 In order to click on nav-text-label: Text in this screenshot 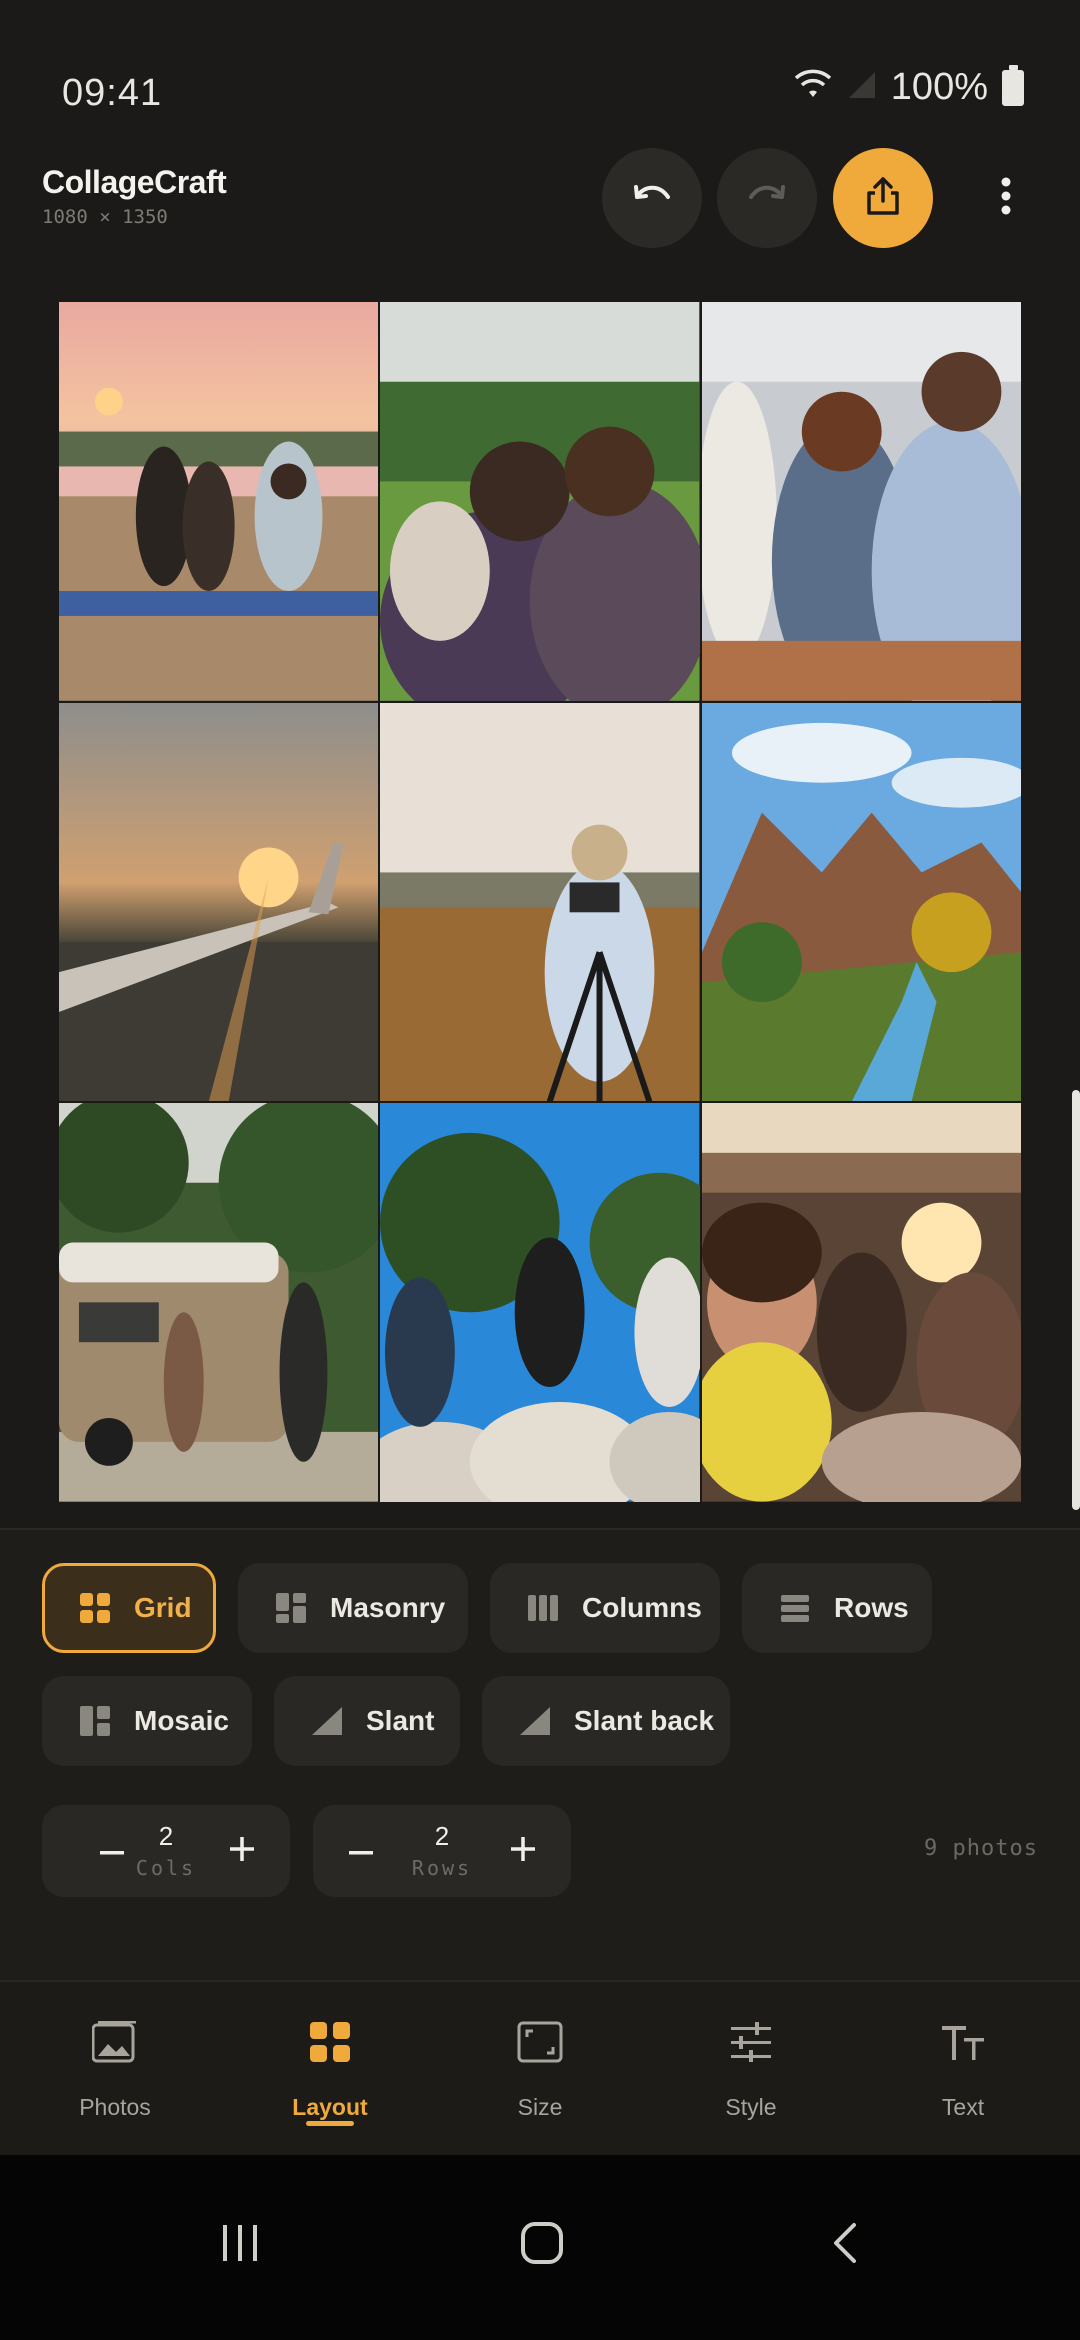, I will do `click(963, 2107)`.